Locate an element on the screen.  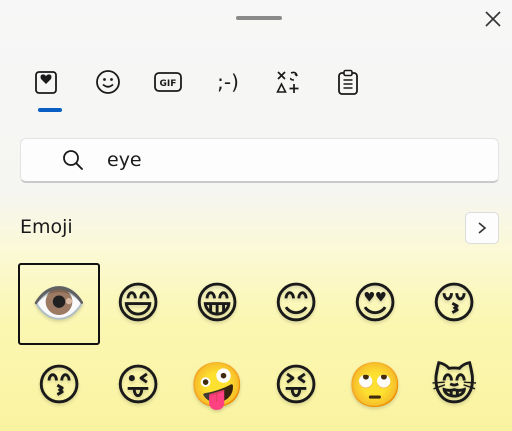
clipboard-icon is located at coordinates (348, 82).